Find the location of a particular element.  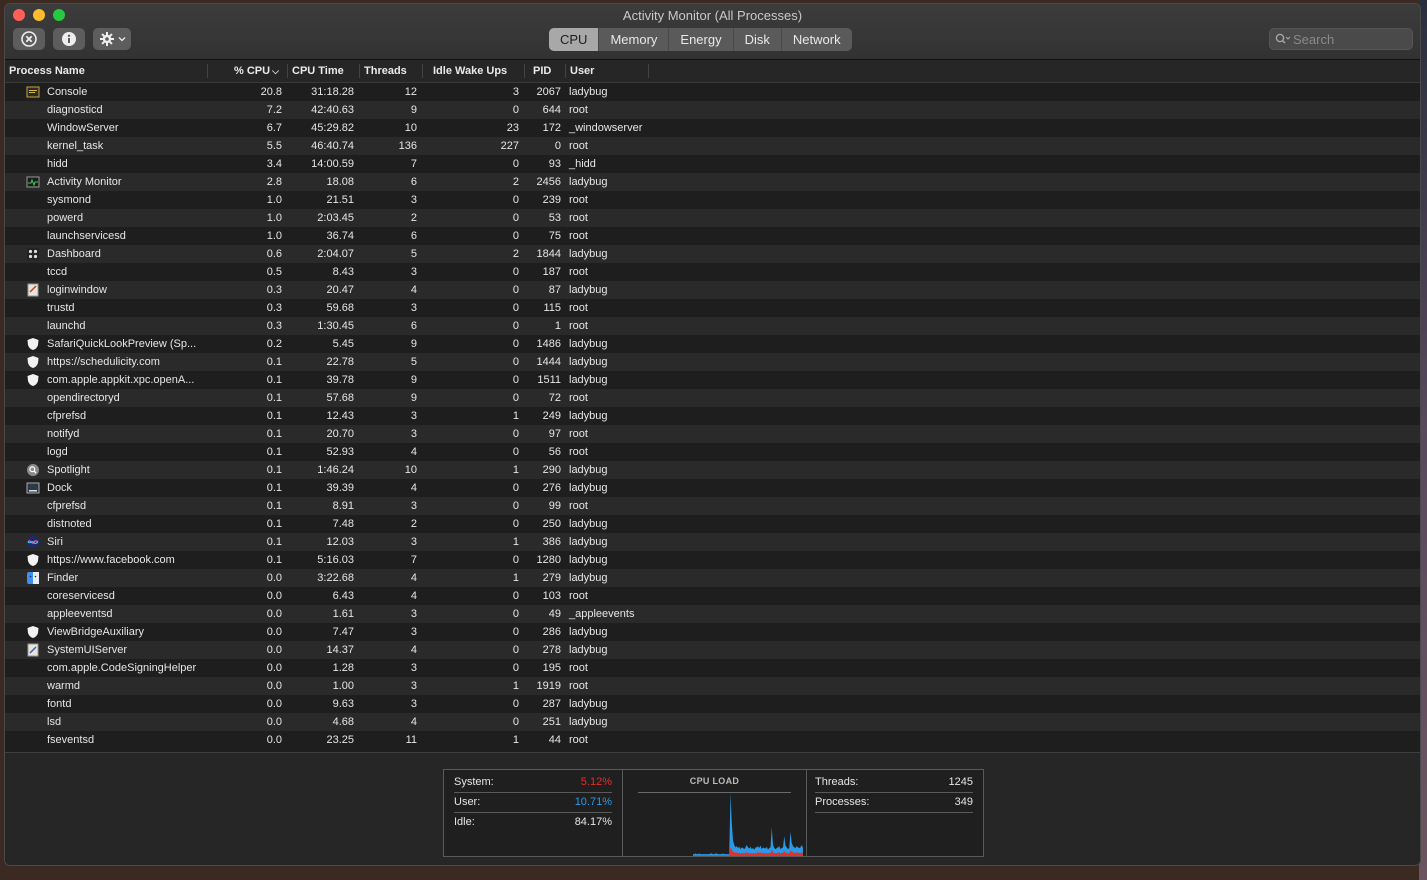

table-row: warmd 0.0 1.00 3 1 1919 root is located at coordinates (712, 686).